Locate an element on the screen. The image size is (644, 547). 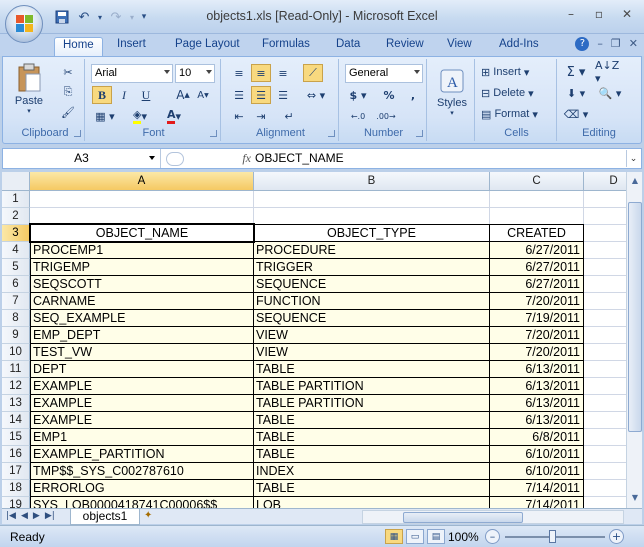
tab-page-layout: Page Layout is located at coordinates (207, 46).